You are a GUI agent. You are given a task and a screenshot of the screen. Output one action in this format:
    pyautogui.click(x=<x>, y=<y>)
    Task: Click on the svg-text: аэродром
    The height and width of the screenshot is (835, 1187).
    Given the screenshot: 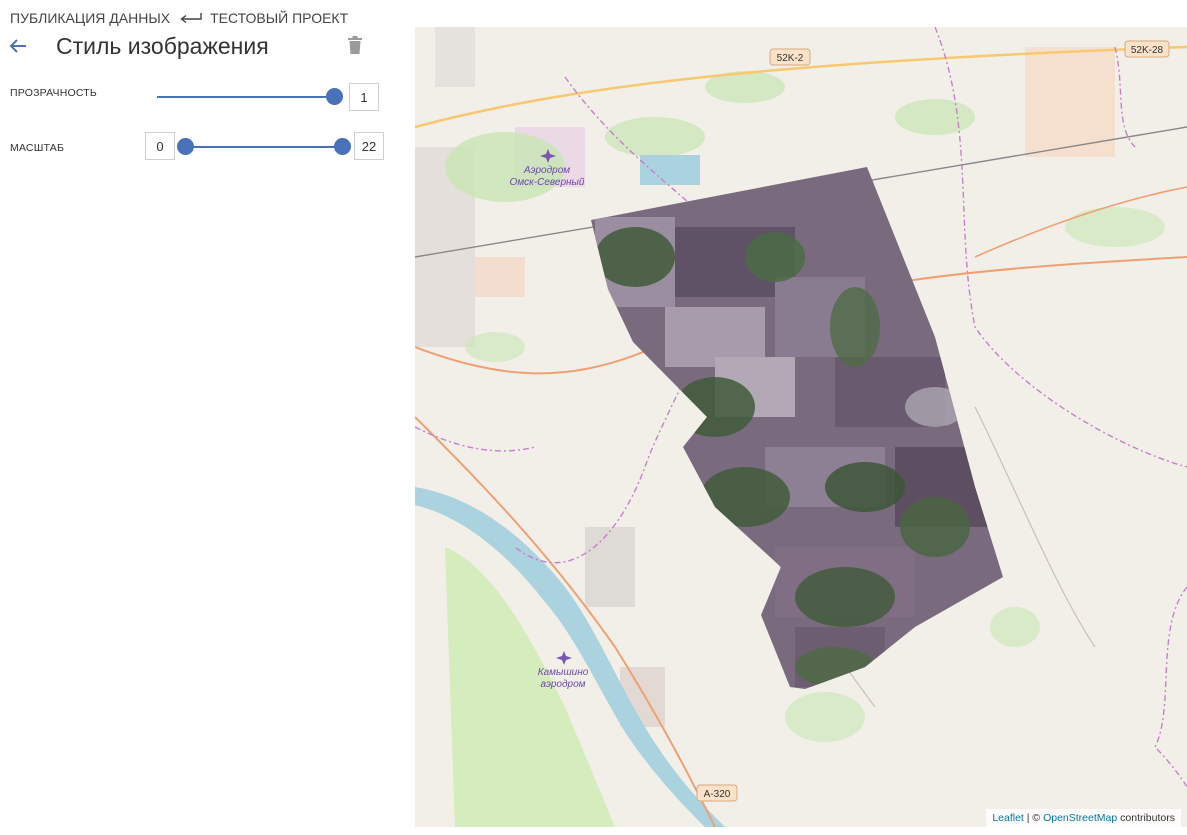 What is the action you would take?
    pyautogui.click(x=563, y=684)
    